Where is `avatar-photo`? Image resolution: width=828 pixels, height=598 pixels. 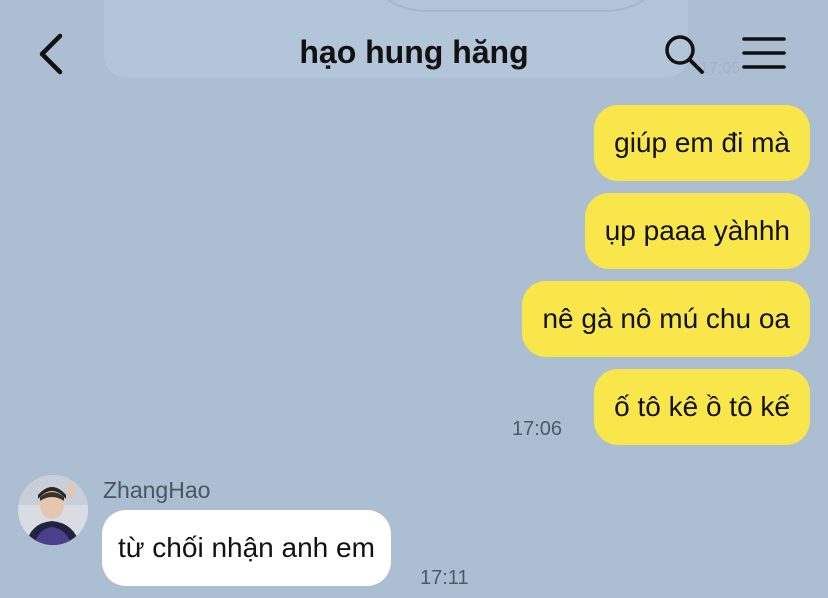
avatar-photo is located at coordinates (53, 510).